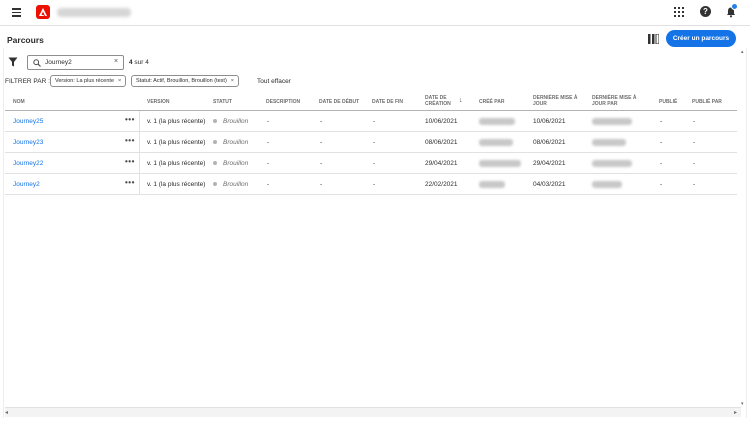 This screenshot has height=430, width=750. Describe the element at coordinates (6, 412) in the screenshot. I see `scroll-left-icon: ◂` at that location.